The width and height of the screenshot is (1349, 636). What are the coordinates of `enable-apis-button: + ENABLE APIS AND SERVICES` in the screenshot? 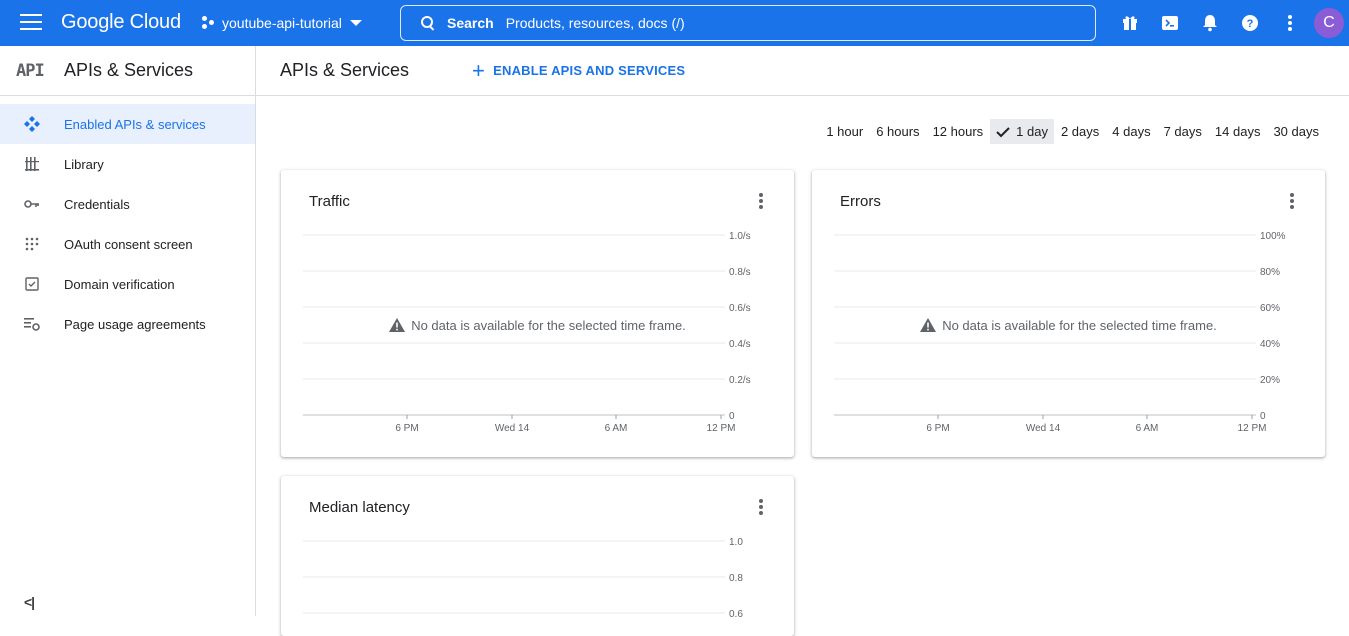 It's located at (579, 70).